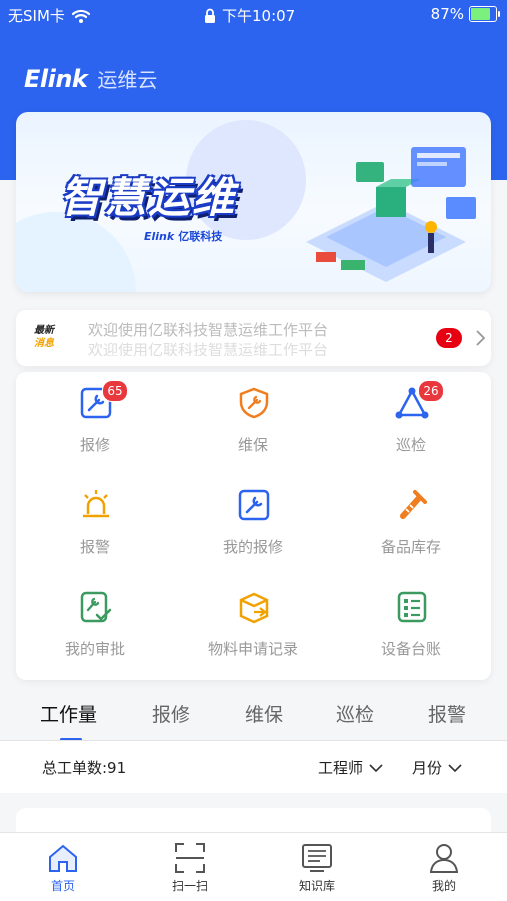 The image size is (507, 901). Describe the element at coordinates (84, 768) in the screenshot. I see `total-orders: 总工单数:91` at that location.